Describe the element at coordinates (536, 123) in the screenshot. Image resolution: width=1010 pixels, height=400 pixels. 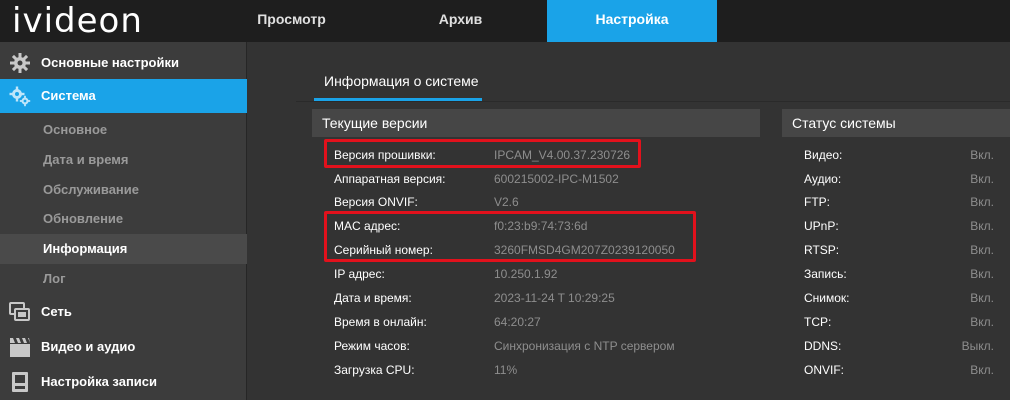
I see `versions-panel-header: Текущие версии` at that location.